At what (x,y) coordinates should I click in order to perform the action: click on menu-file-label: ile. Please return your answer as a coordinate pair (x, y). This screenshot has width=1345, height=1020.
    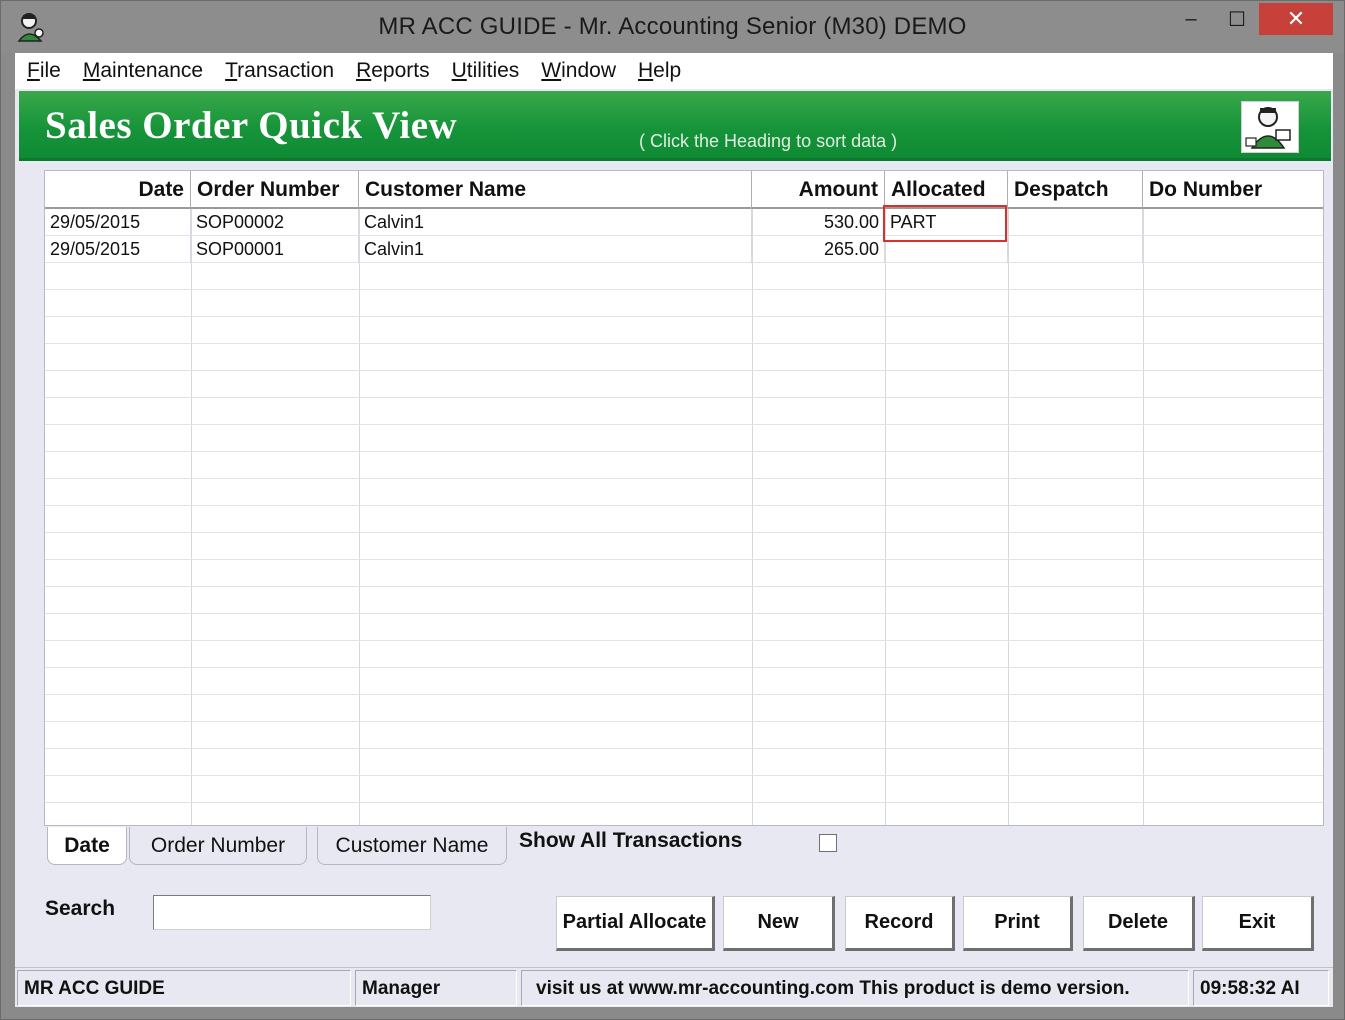
    Looking at the image, I should click on (50, 70).